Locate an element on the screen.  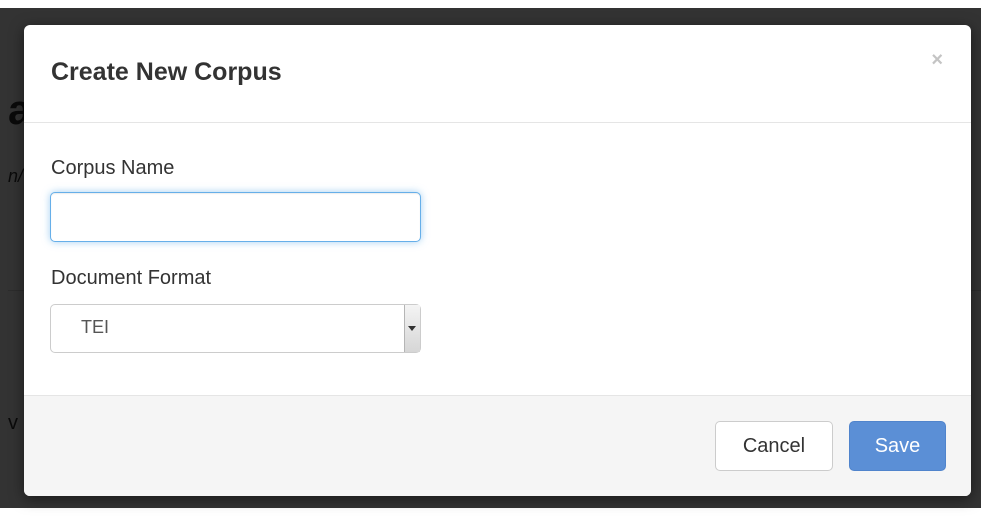
corpus-name-label: Corpus Name is located at coordinates (113, 168).